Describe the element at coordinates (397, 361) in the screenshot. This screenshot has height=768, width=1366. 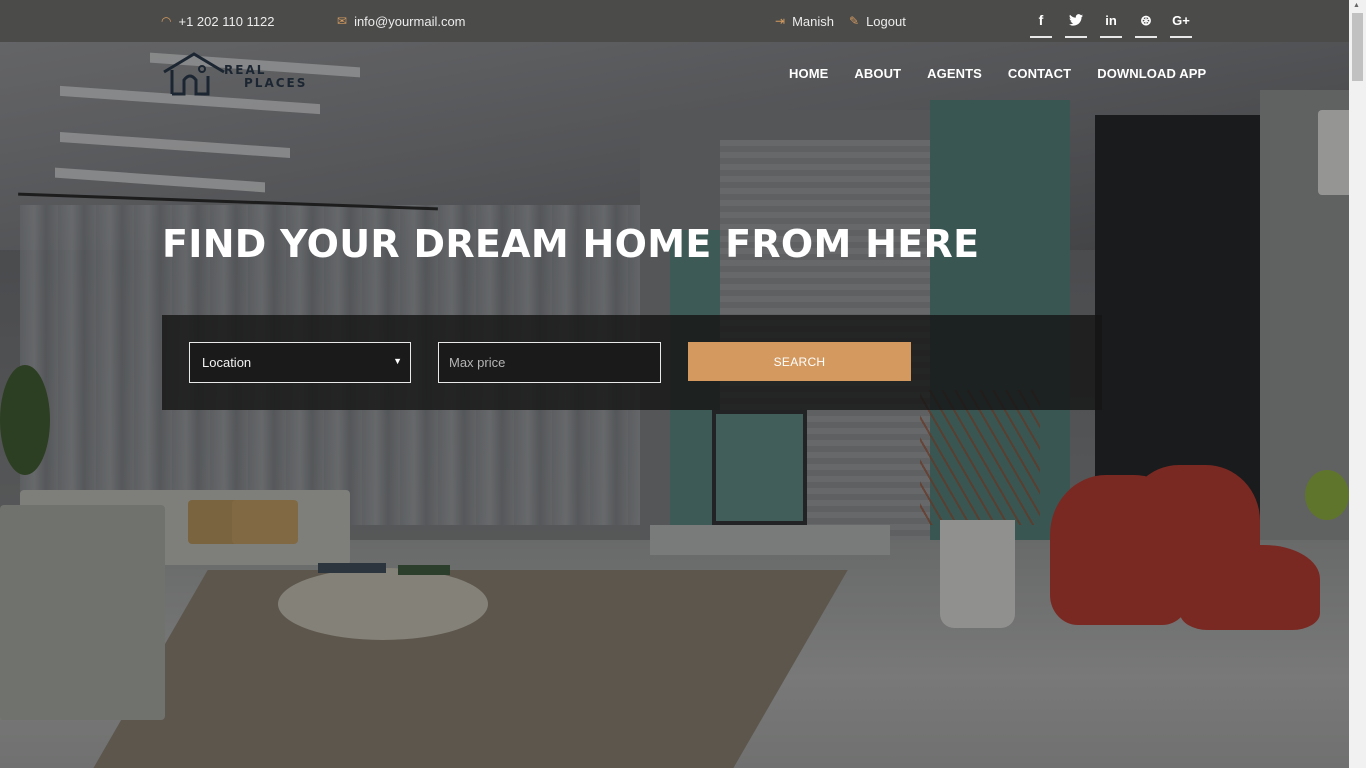
I see `caret-down-icon: ▼` at that location.